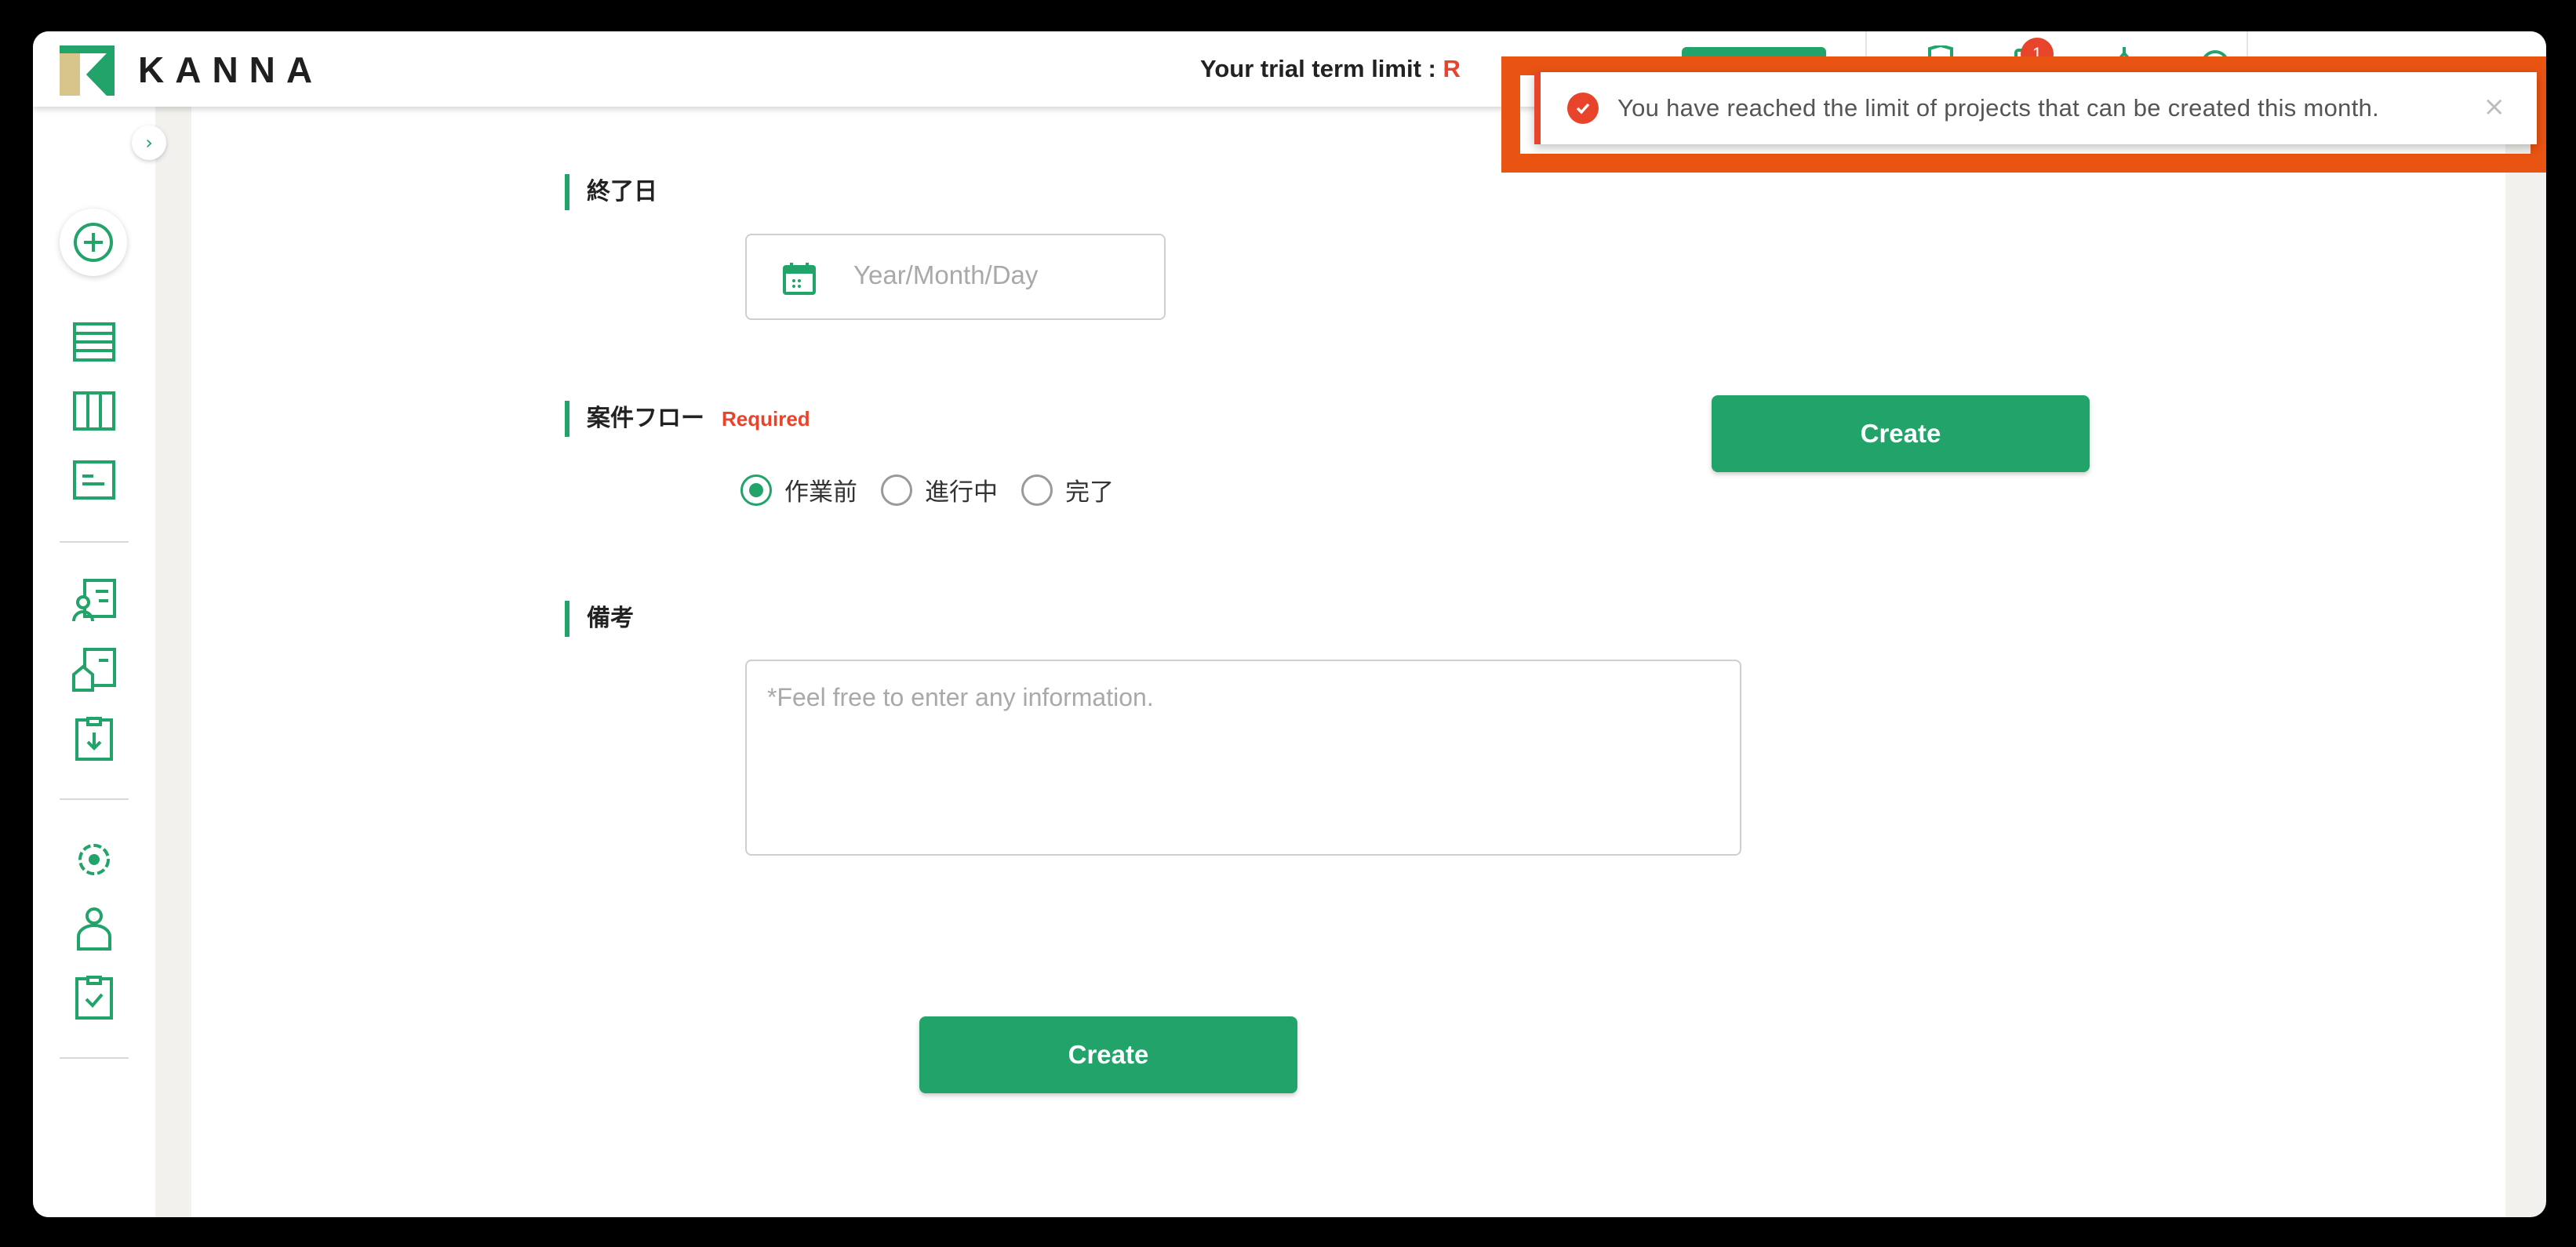 The image size is (2576, 1247). I want to click on date-placeholder: Year/Month/Day, so click(946, 274).